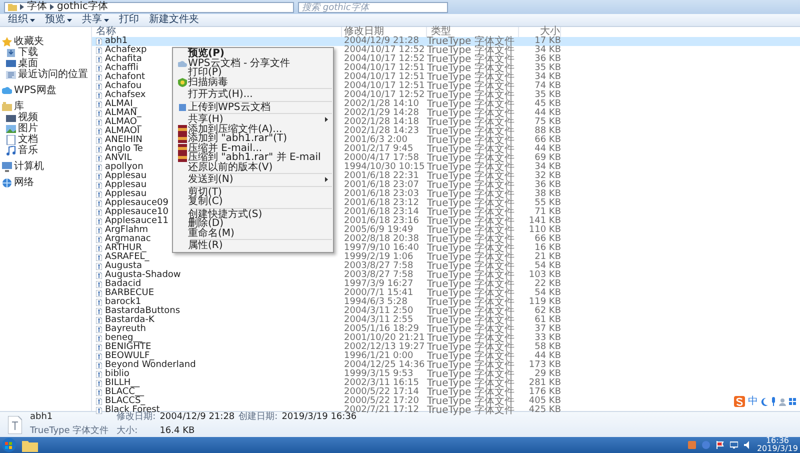  Describe the element at coordinates (132, 221) in the screenshot. I see `file-name: Applesauce11` at that location.